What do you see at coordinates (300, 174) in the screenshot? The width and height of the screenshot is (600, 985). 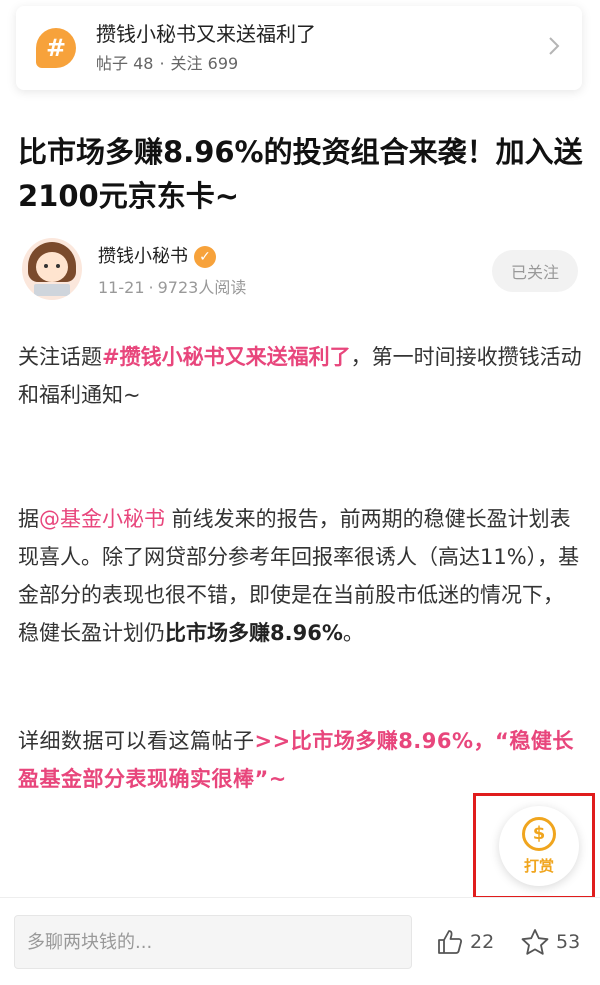 I see `article-title: 比市场多赚8.96%的投资组合来袭！加入送2100元京东卡~` at bounding box center [300, 174].